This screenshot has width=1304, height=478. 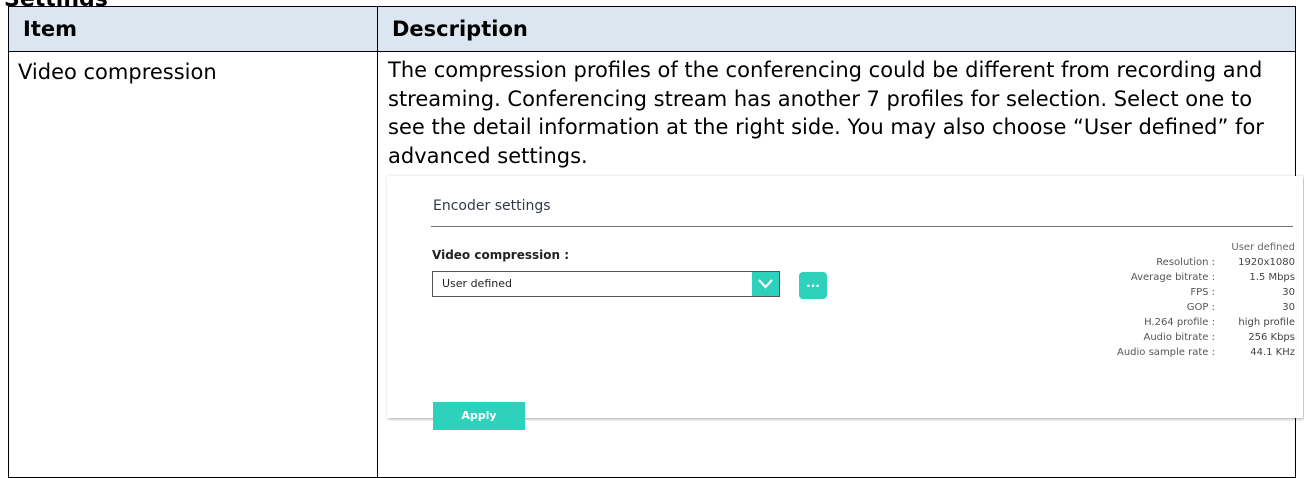 I want to click on info-label: Audio bitrate :, so click(x=1179, y=338).